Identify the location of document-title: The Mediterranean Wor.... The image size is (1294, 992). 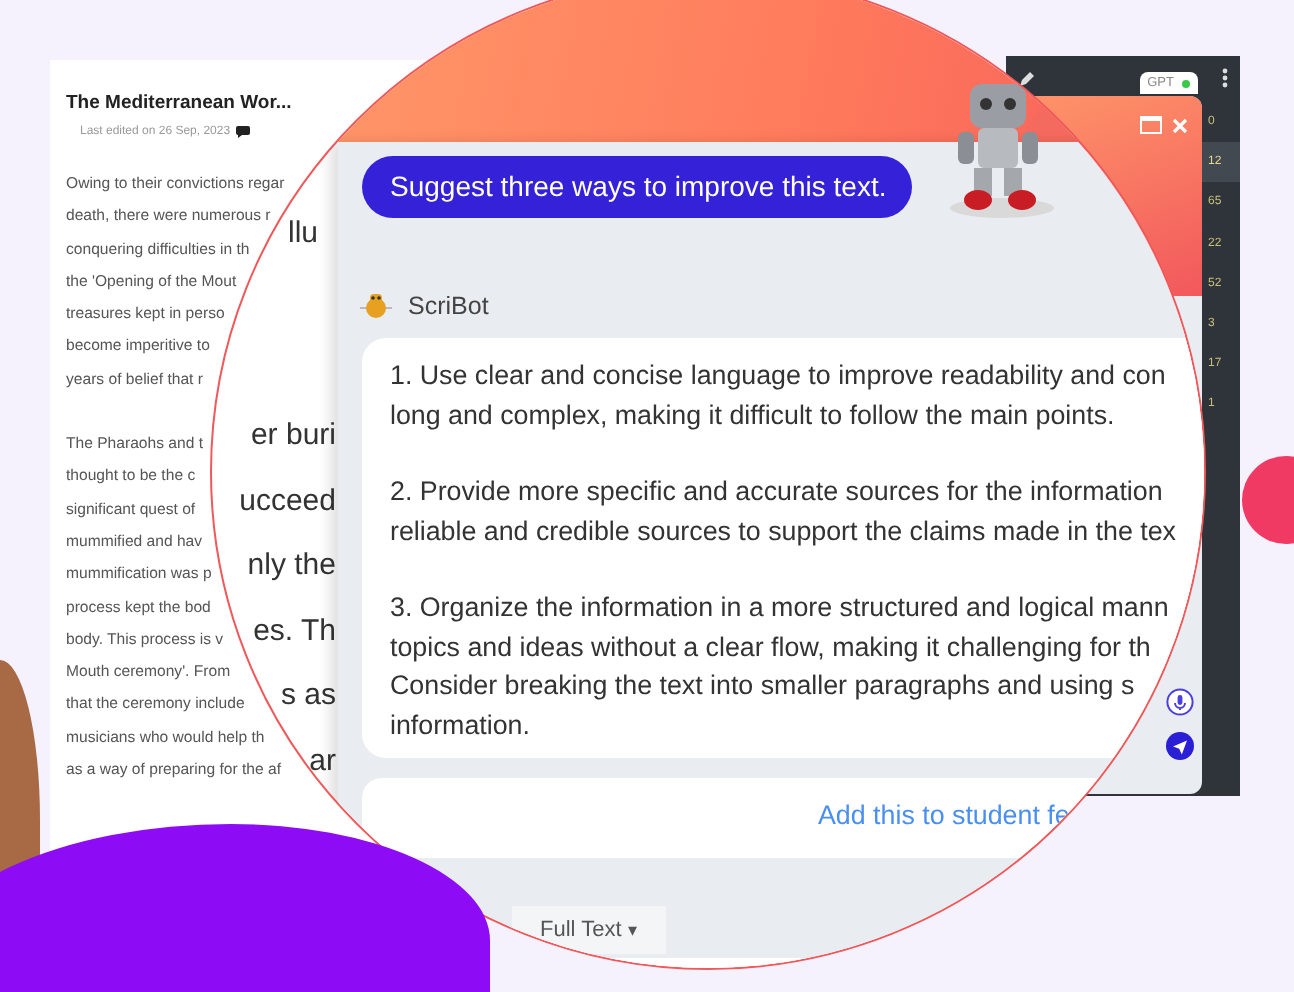
(180, 103).